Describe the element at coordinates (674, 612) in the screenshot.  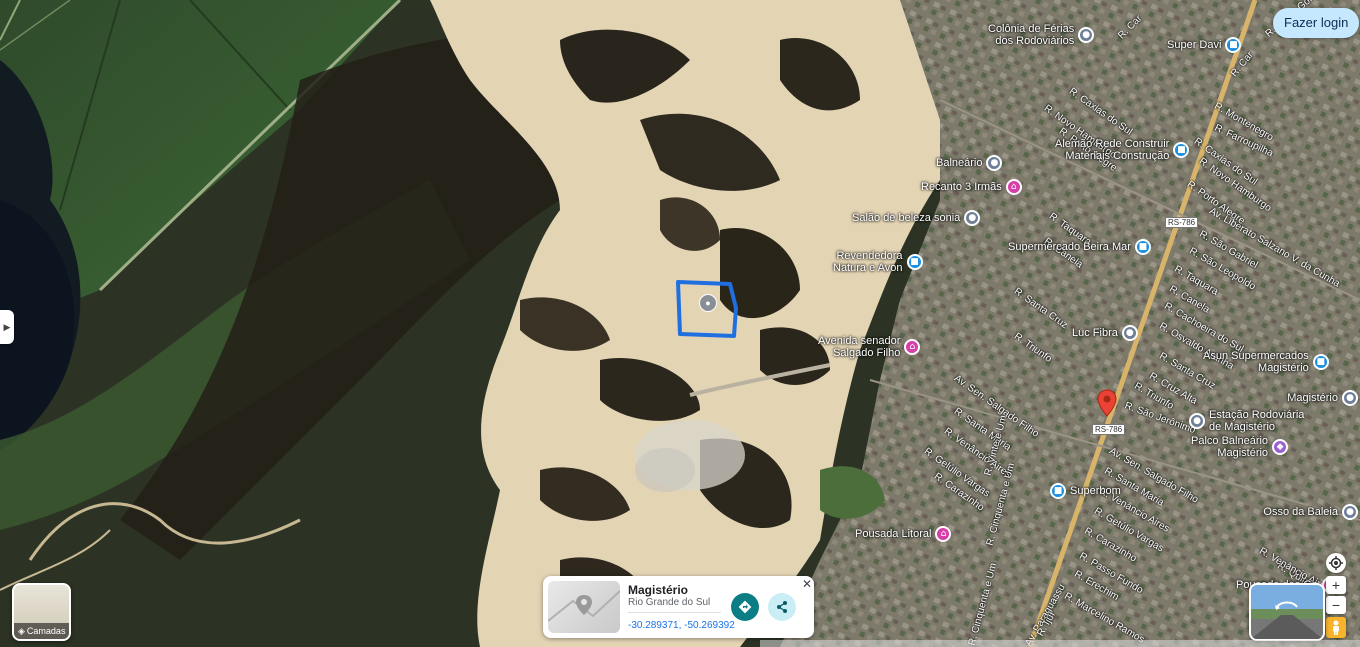
I see `divider` at that location.